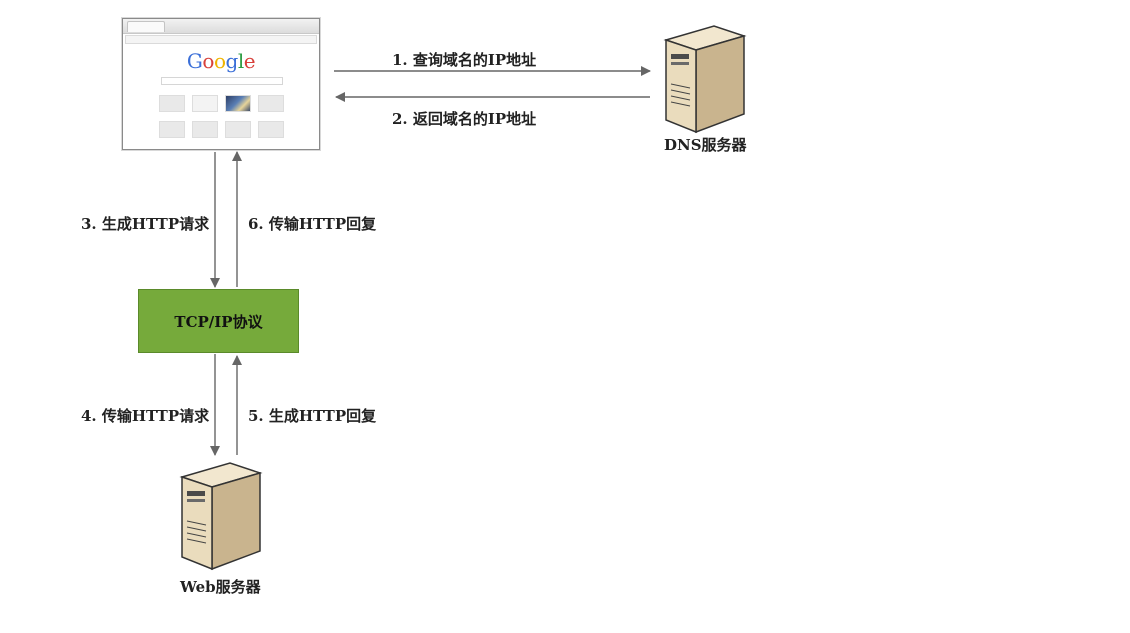  Describe the element at coordinates (145, 416) in the screenshot. I see `step-4-label: 4. 传输HTTP请求` at that location.